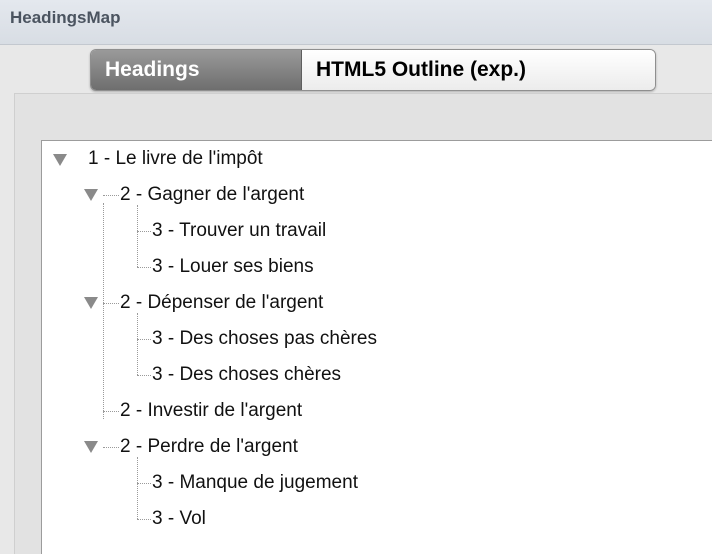 The height and width of the screenshot is (554, 712). What do you see at coordinates (212, 195) in the screenshot?
I see `tree-item-level2: 2 - Gagner de l'argent` at bounding box center [212, 195].